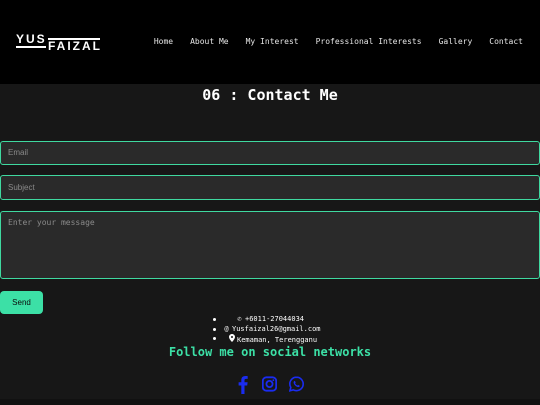 Image resolution: width=540 pixels, height=405 pixels. What do you see at coordinates (270, 402) in the screenshot?
I see `footer-strip` at bounding box center [270, 402].